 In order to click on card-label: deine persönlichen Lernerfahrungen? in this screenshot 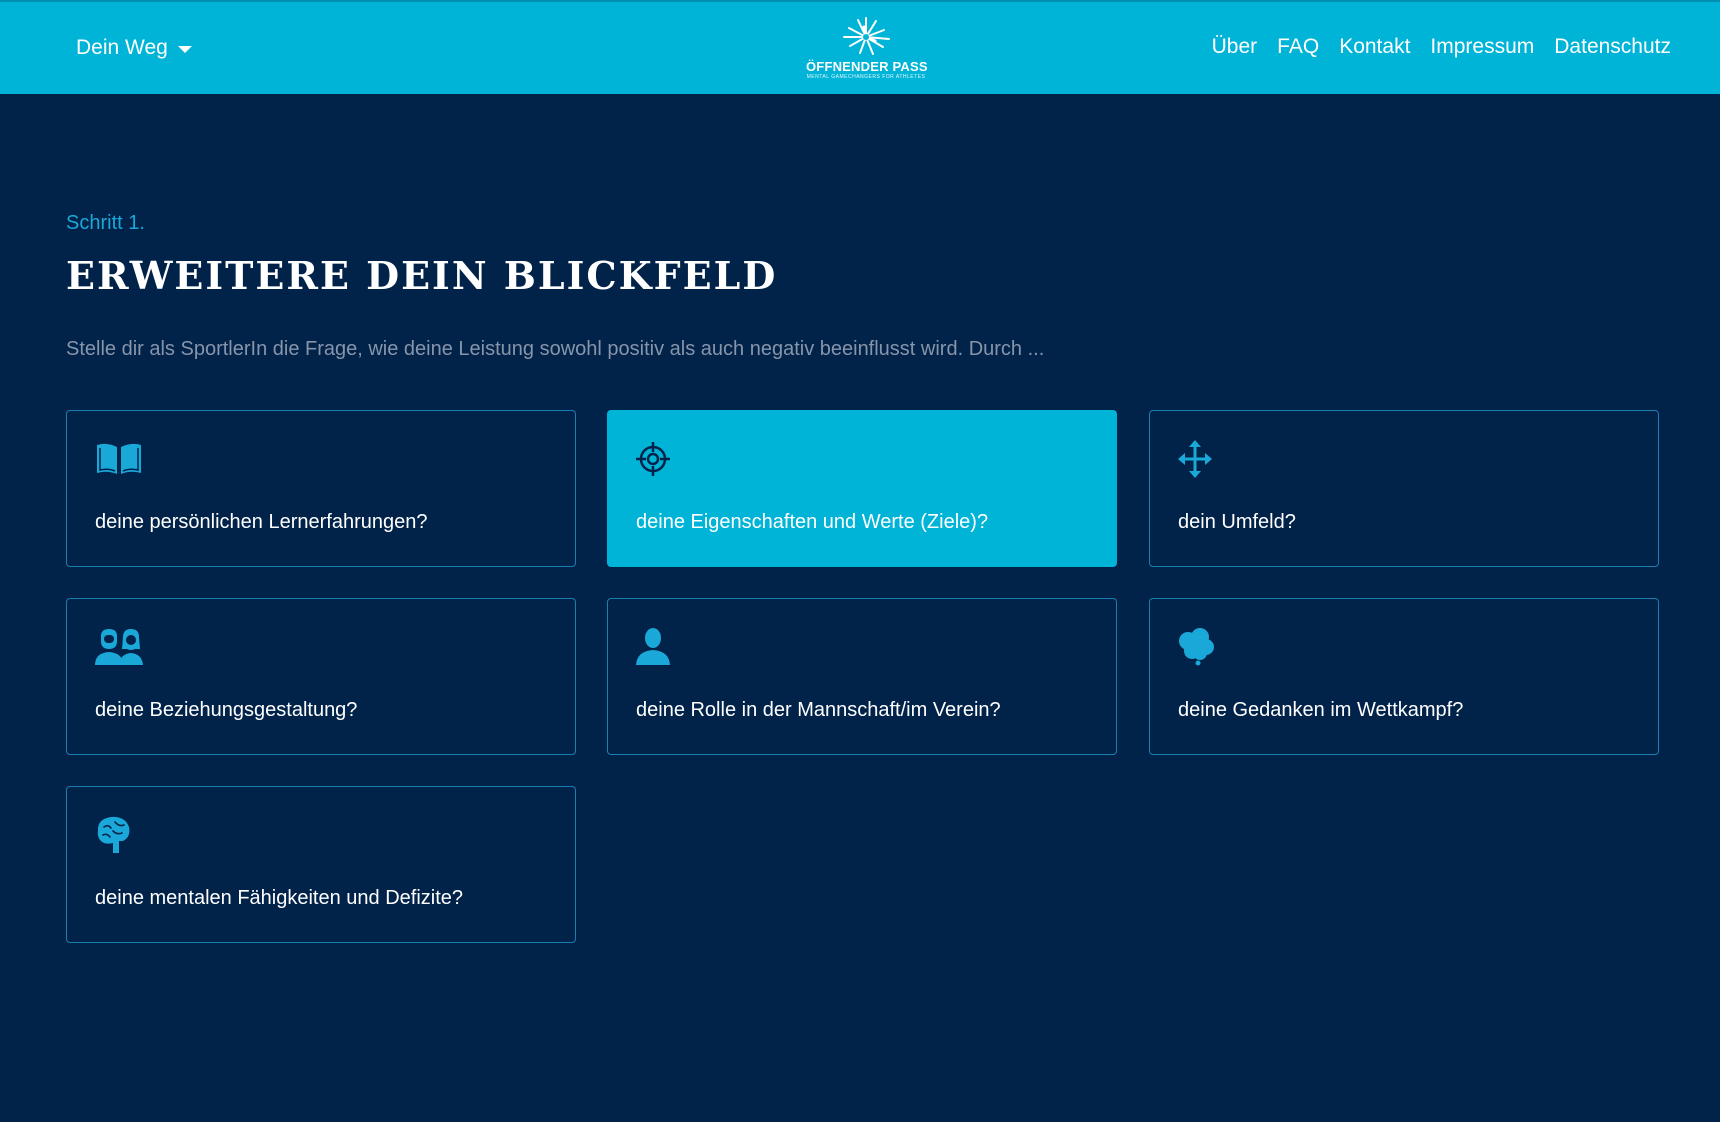, I will do `click(261, 522)`.